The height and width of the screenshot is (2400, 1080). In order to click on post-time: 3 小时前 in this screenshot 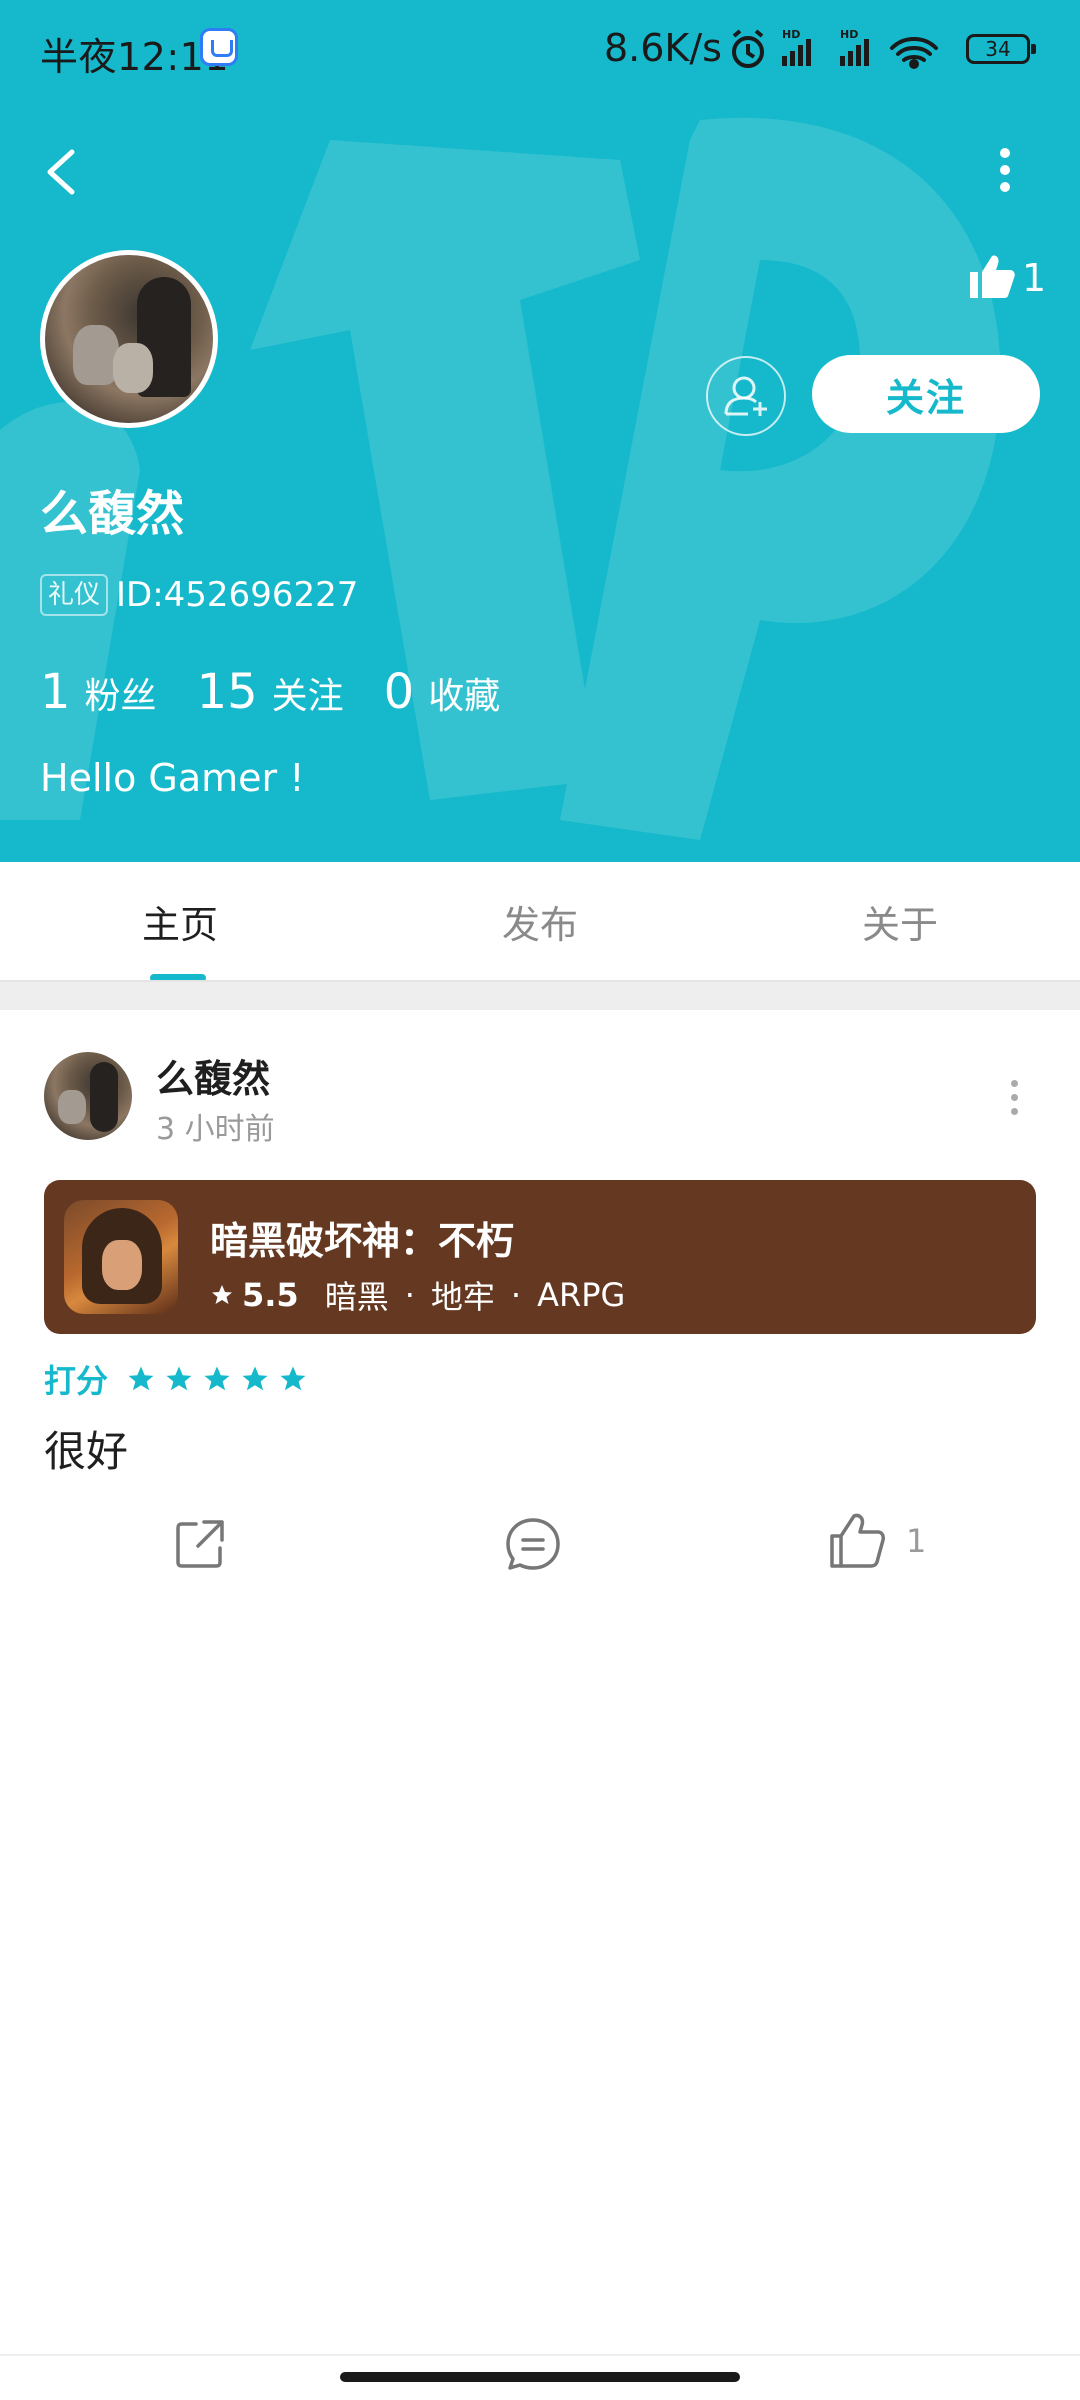, I will do `click(215, 1129)`.